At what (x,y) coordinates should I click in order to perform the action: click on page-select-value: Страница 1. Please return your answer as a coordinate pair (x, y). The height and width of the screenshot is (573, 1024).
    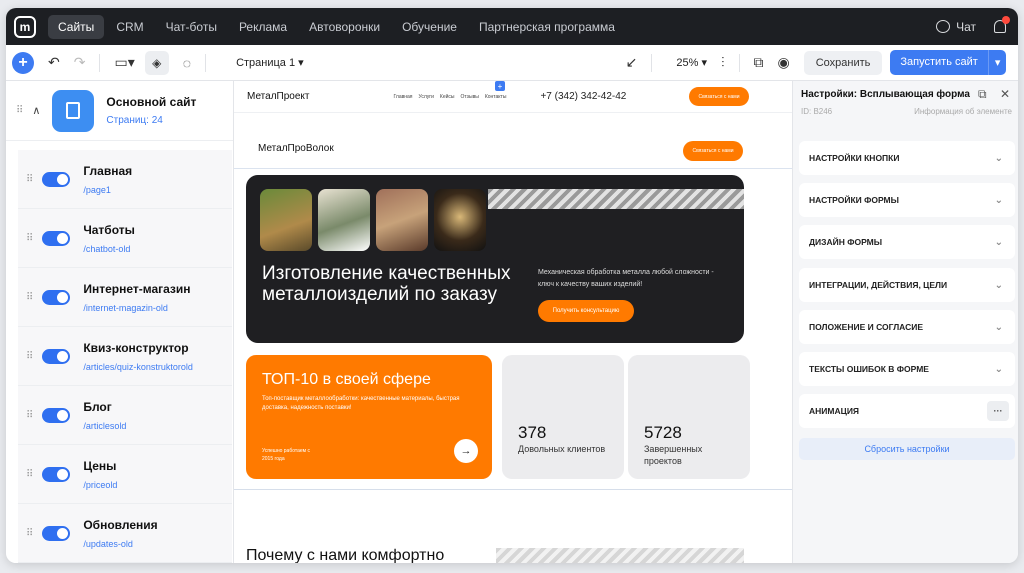
    Looking at the image, I should click on (266, 63).